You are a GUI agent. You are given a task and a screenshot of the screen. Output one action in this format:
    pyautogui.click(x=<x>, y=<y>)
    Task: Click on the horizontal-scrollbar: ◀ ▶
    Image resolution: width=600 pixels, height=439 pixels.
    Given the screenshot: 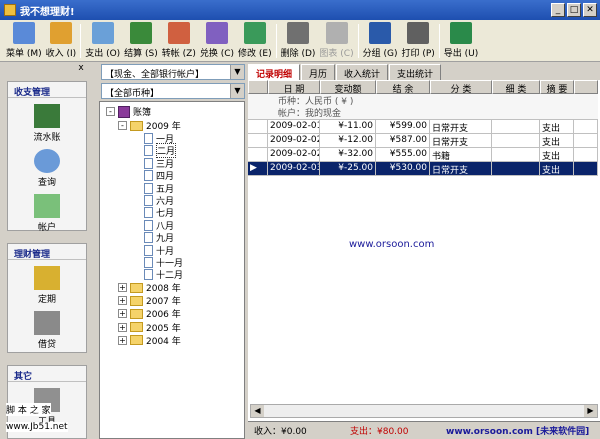 What is the action you would take?
    pyautogui.click(x=424, y=411)
    